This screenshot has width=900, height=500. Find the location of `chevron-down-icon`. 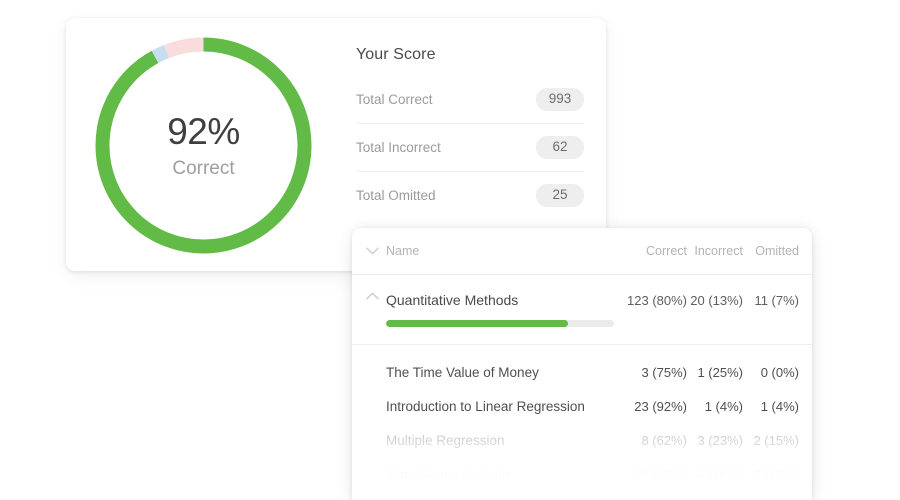

chevron-down-icon is located at coordinates (372, 251).